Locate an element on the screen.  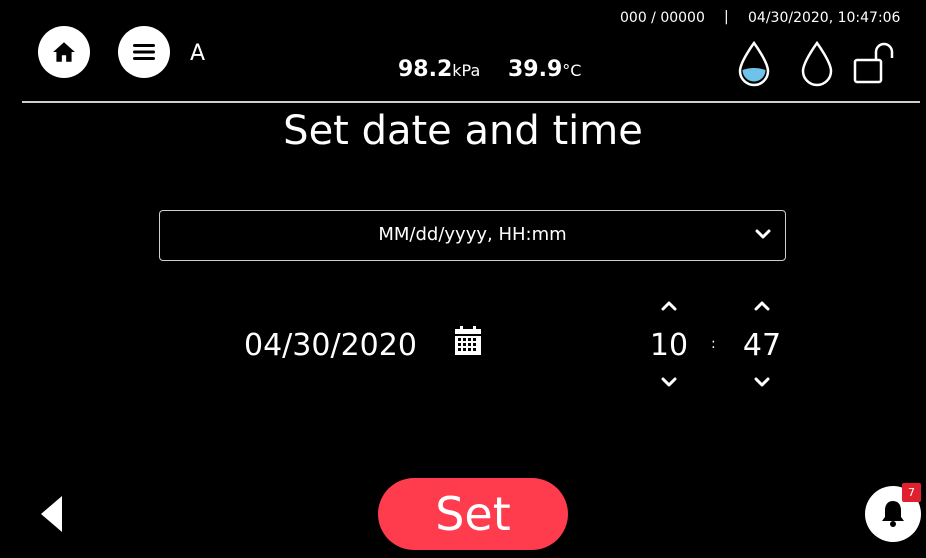
minute-value: 47 is located at coordinates (762, 345).